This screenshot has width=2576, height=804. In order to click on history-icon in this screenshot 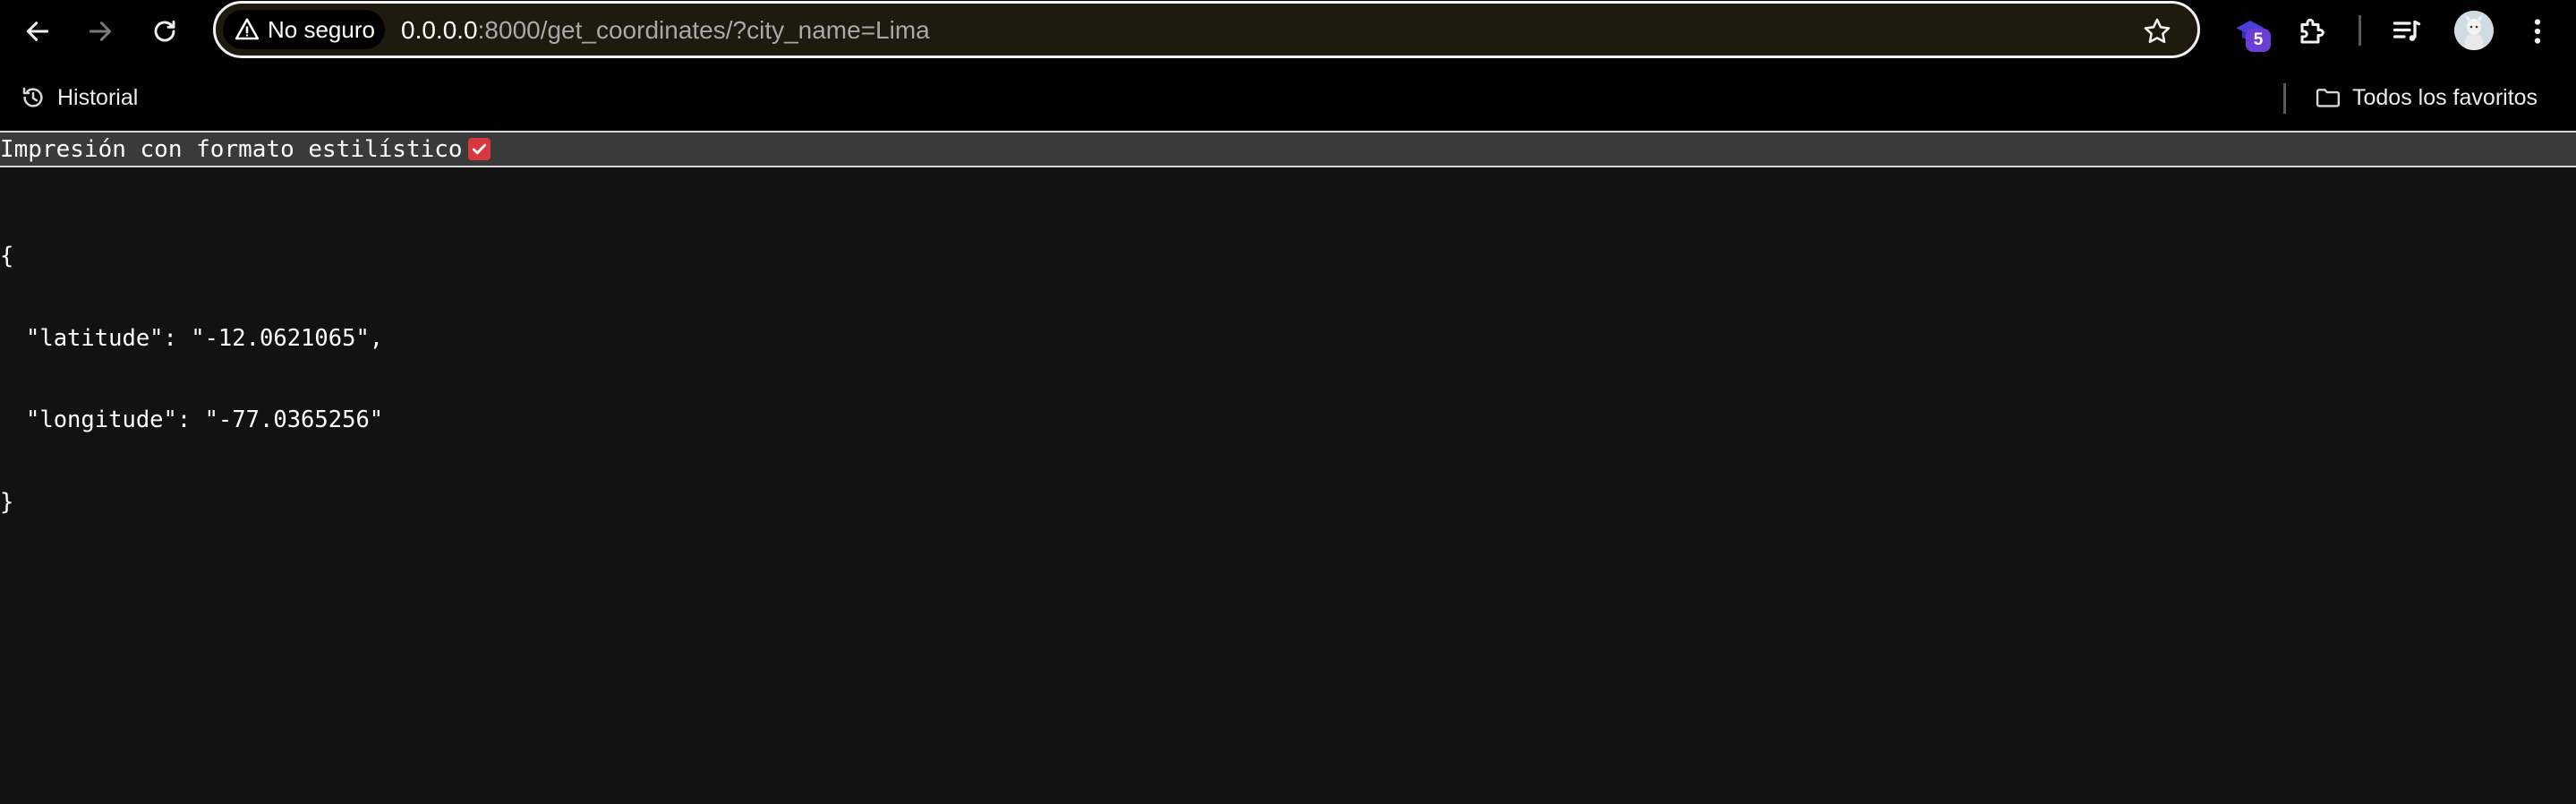, I will do `click(32, 97)`.